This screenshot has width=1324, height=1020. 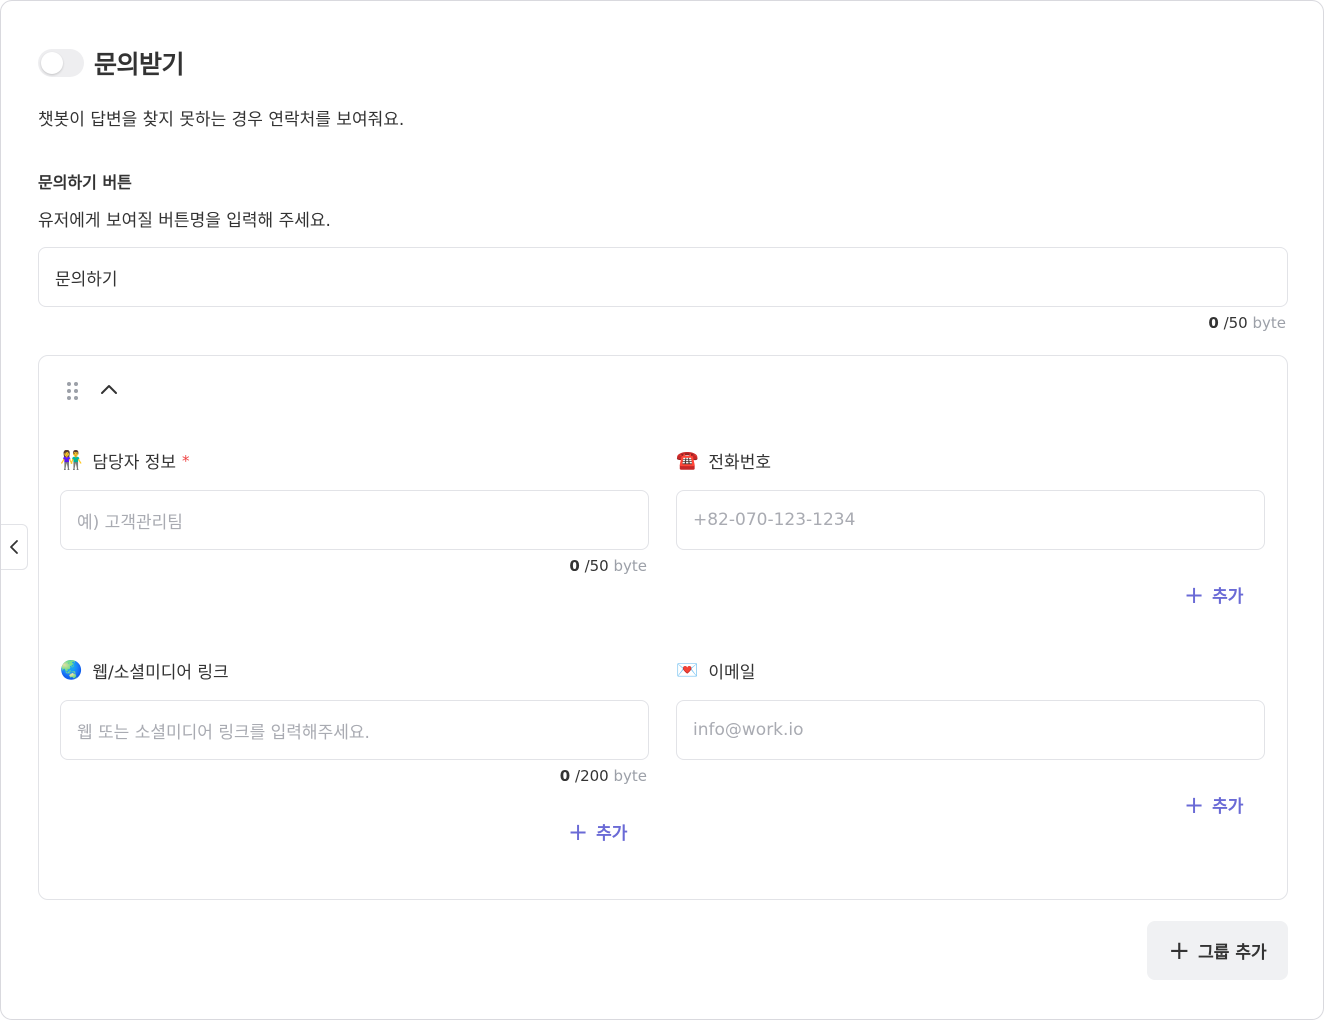 I want to click on button-section-label: 문의하기 버튼, so click(x=85, y=182).